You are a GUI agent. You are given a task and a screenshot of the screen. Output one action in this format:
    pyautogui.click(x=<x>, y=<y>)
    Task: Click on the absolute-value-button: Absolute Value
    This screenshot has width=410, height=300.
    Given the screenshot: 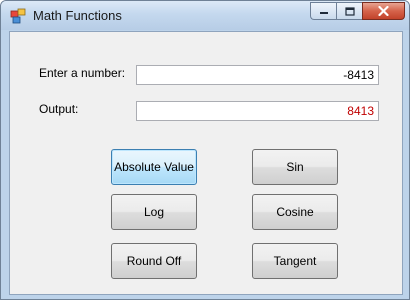 What is the action you would take?
    pyautogui.click(x=154, y=167)
    